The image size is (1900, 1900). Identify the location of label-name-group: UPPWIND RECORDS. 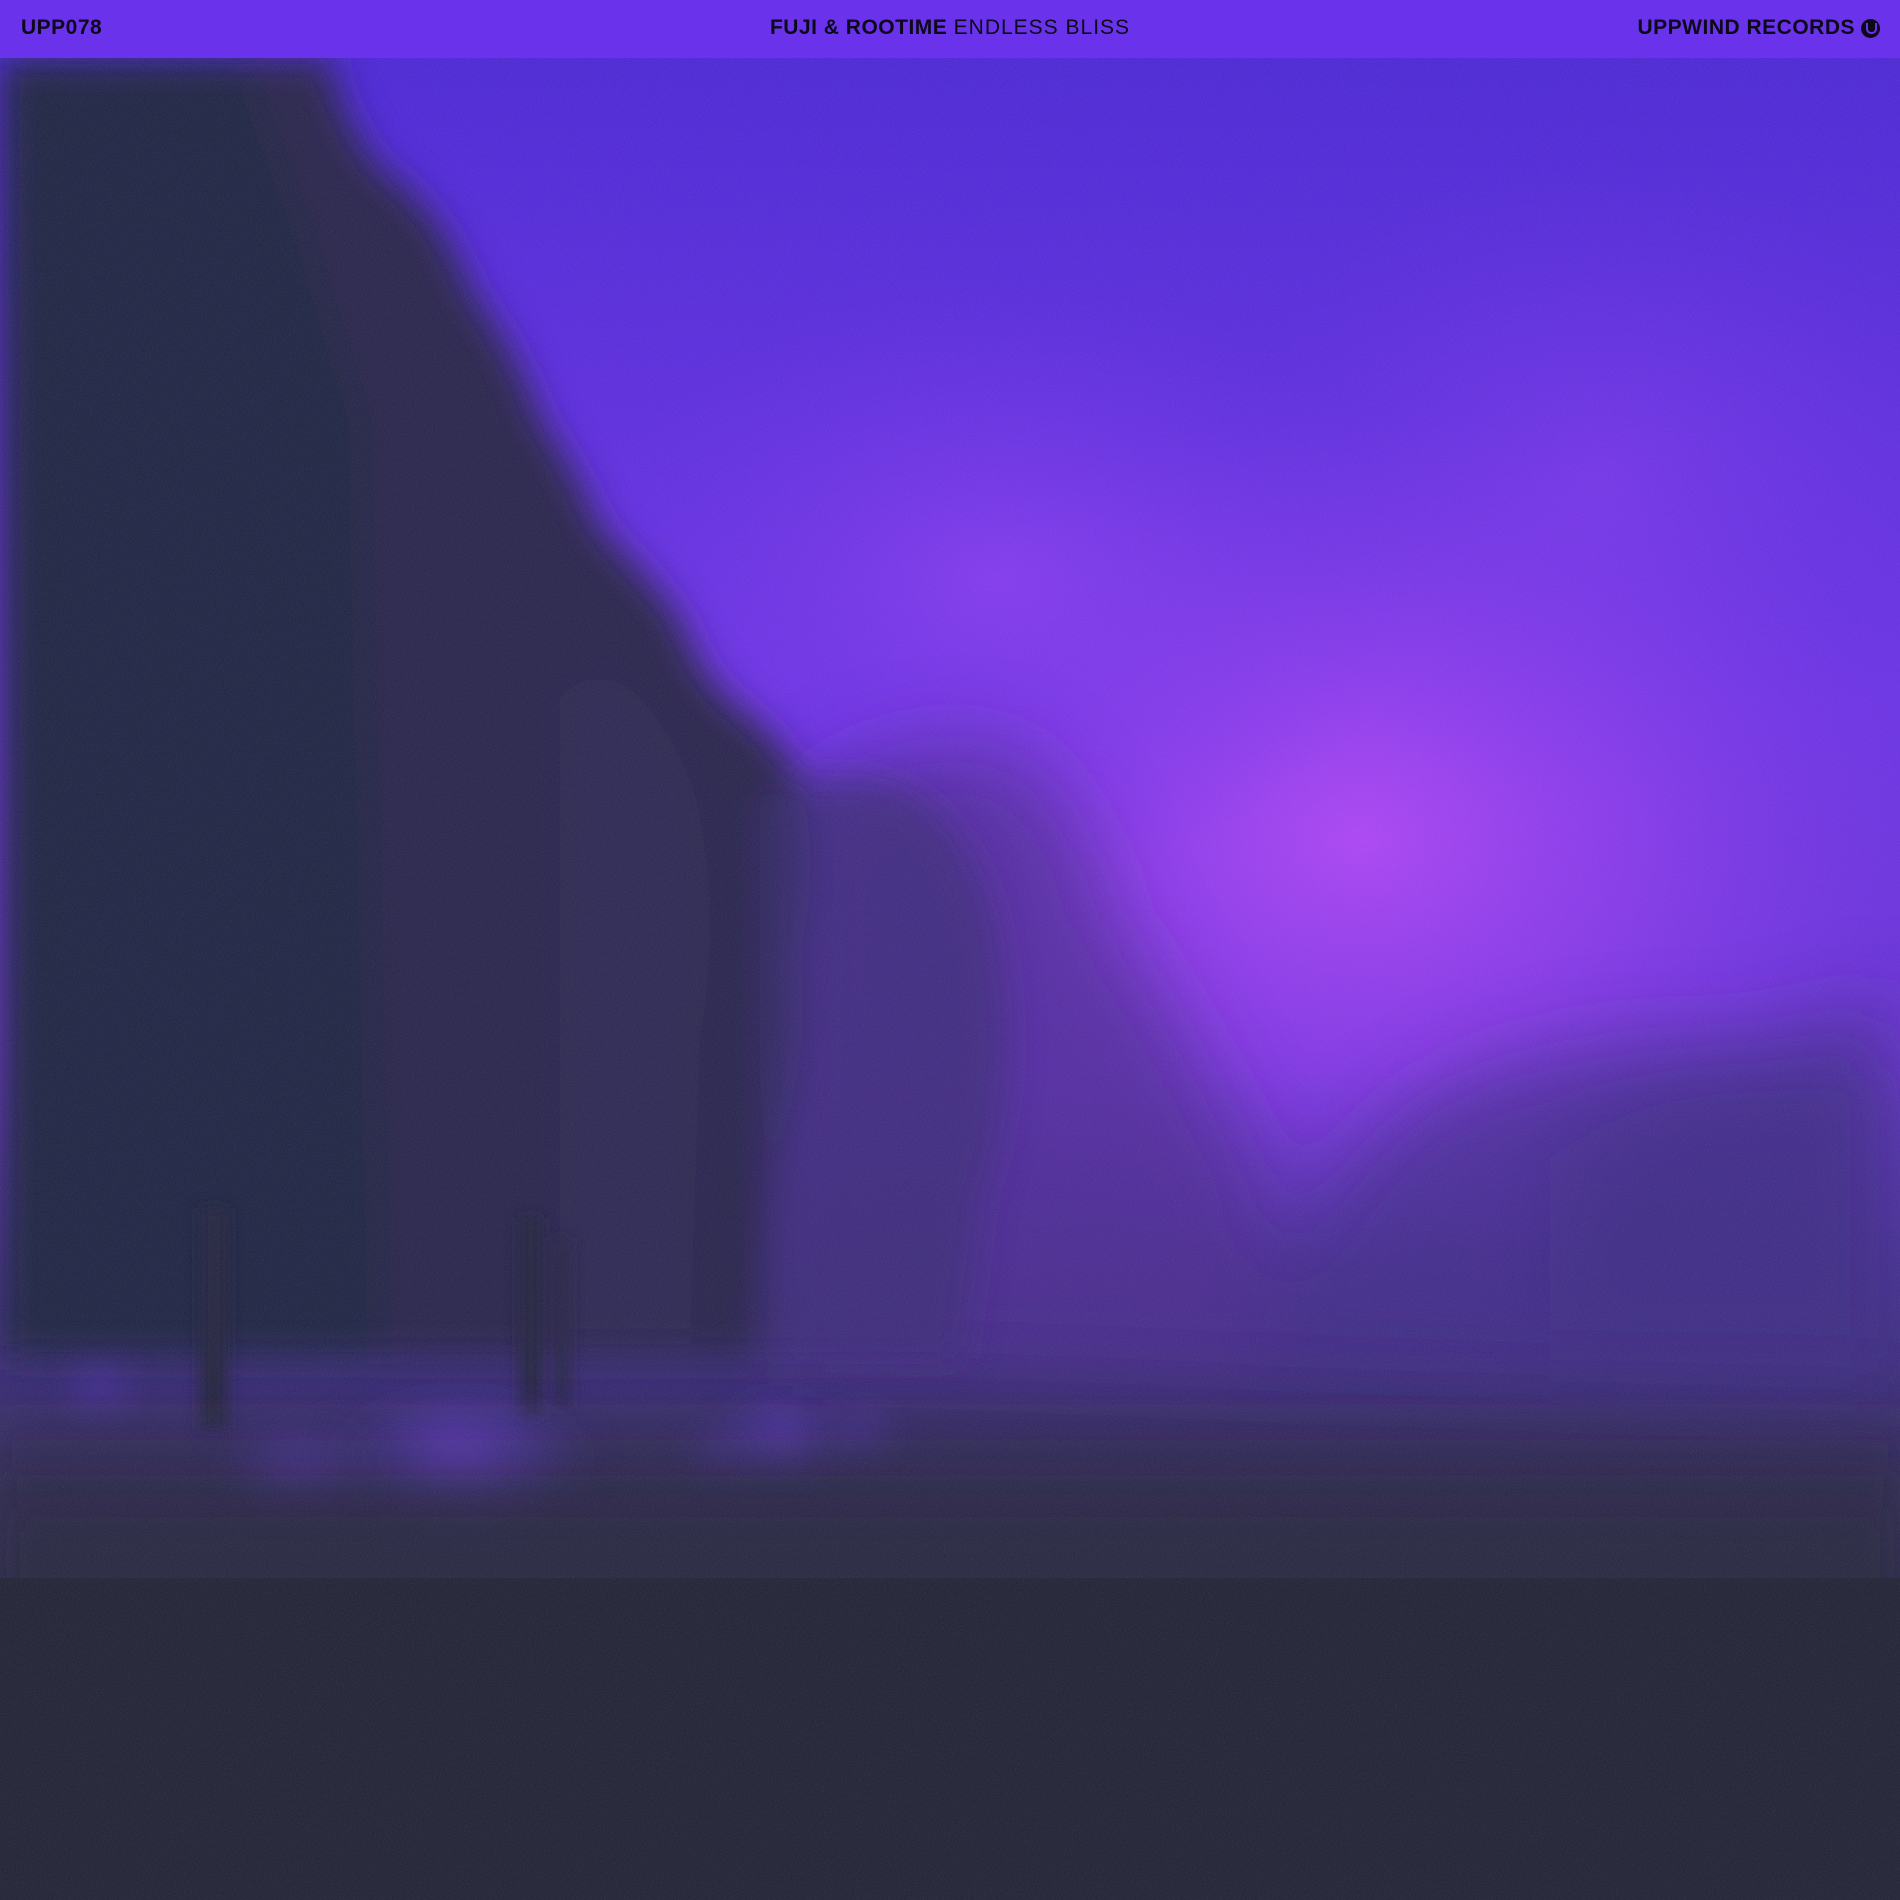
(1758, 28).